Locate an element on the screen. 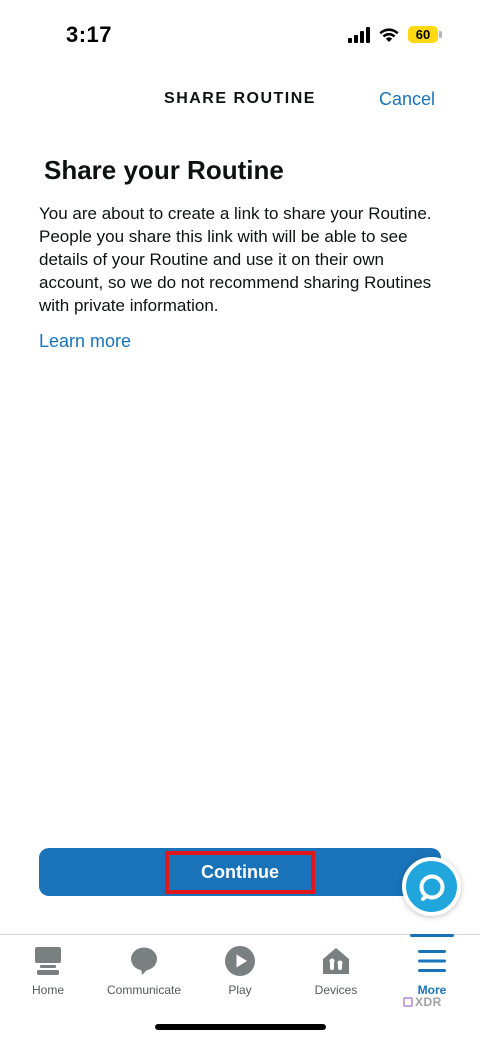 The image size is (480, 1041). nav-label-devices: Devices is located at coordinates (336, 990).